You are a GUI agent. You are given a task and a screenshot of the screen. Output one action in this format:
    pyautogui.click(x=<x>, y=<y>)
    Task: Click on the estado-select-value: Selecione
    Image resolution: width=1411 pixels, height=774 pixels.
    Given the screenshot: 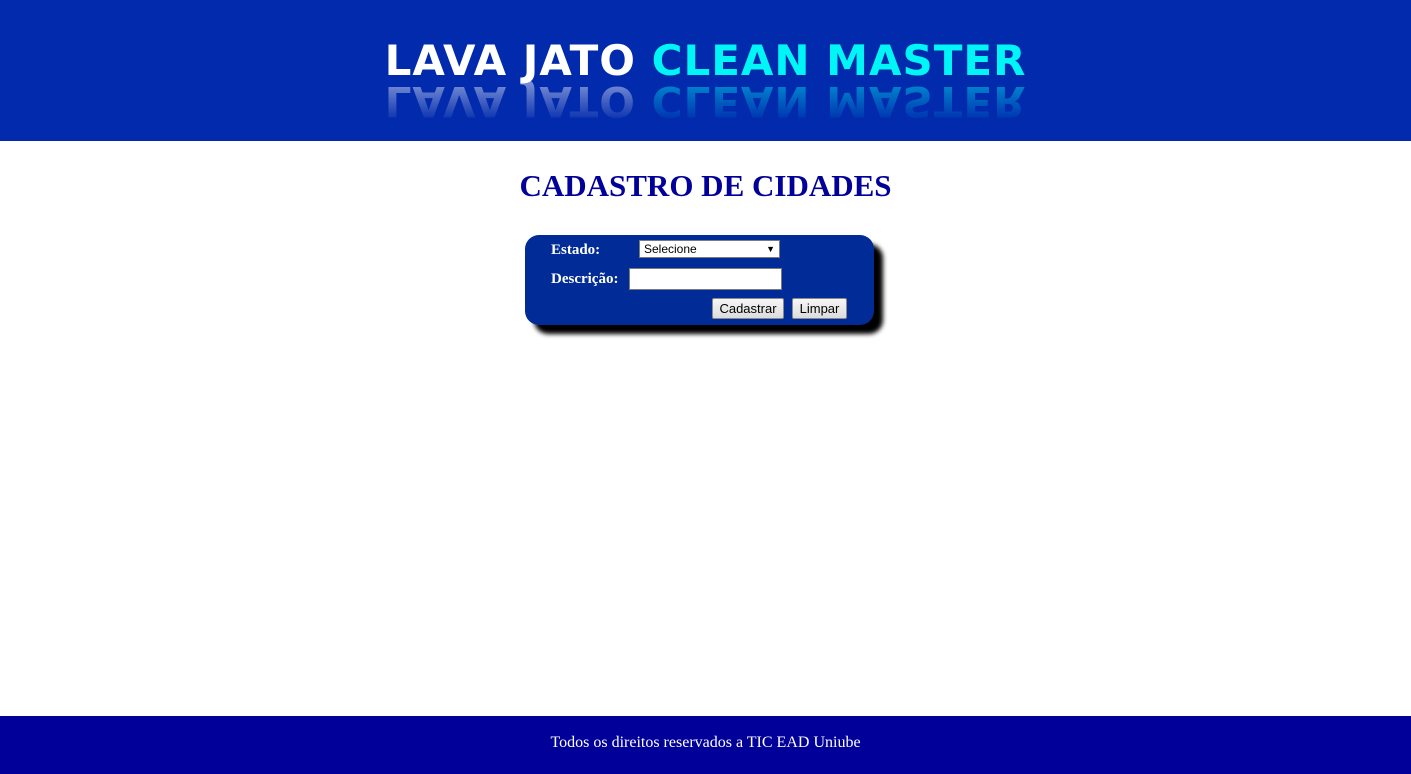 What is the action you would take?
    pyautogui.click(x=670, y=249)
    